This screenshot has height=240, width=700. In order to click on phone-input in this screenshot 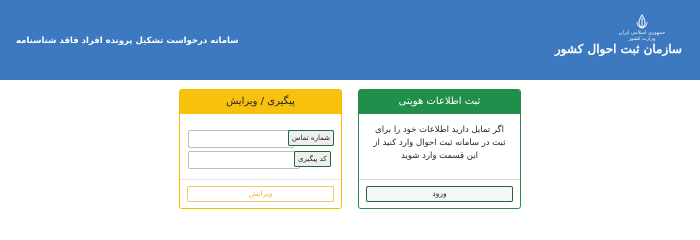, I will do `click(241, 139)`.